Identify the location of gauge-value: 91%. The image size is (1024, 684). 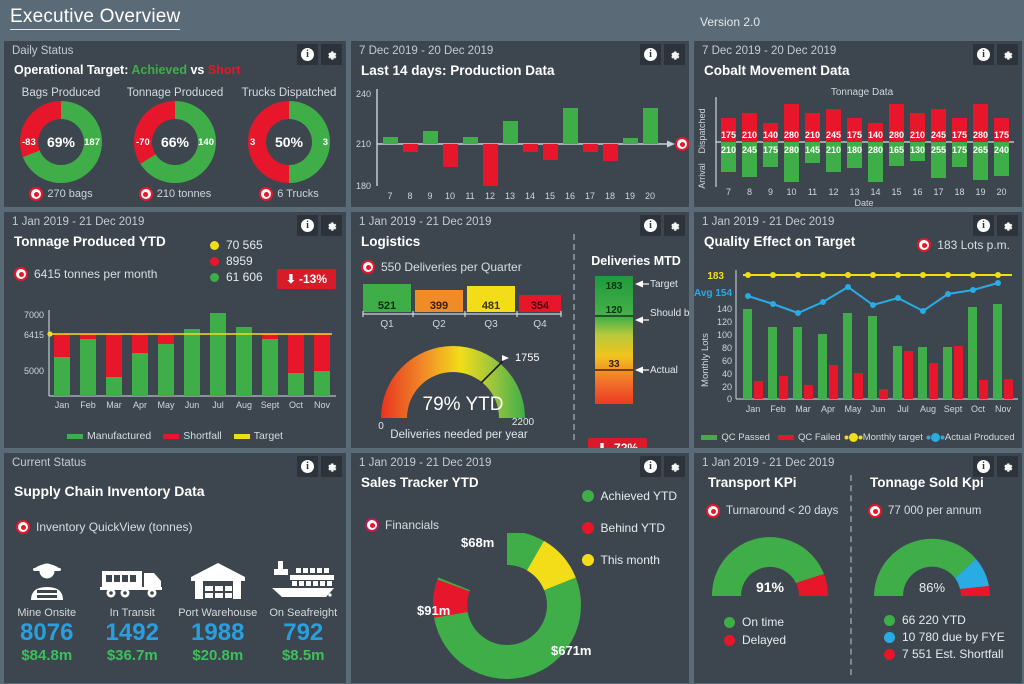
(770, 587).